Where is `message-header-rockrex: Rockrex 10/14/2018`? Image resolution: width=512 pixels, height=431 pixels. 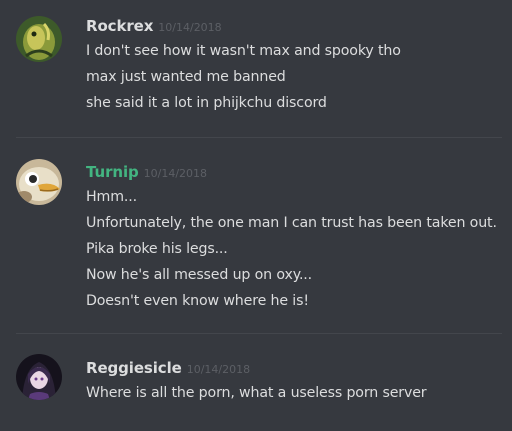 message-header-rockrex: Rockrex 10/14/2018 is located at coordinates (154, 26).